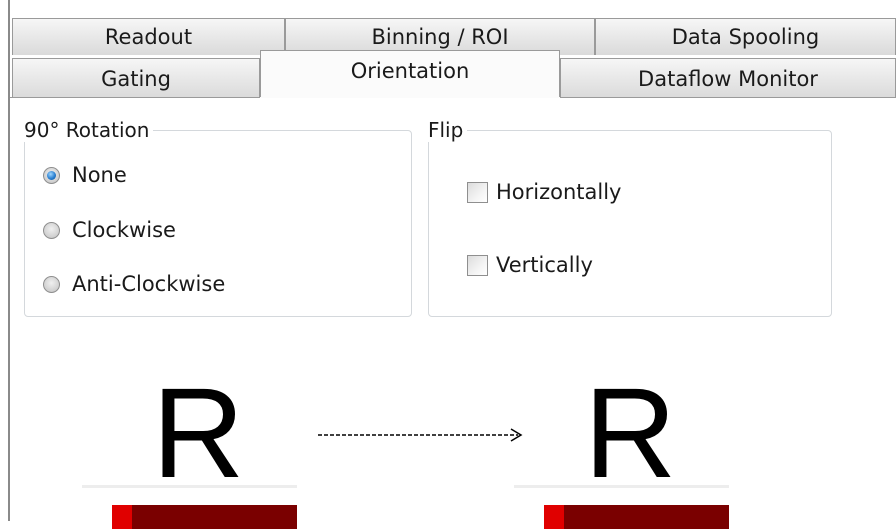  What do you see at coordinates (728, 78) in the screenshot?
I see `tab-dataflow-monitor: Dataflow Monitor` at bounding box center [728, 78].